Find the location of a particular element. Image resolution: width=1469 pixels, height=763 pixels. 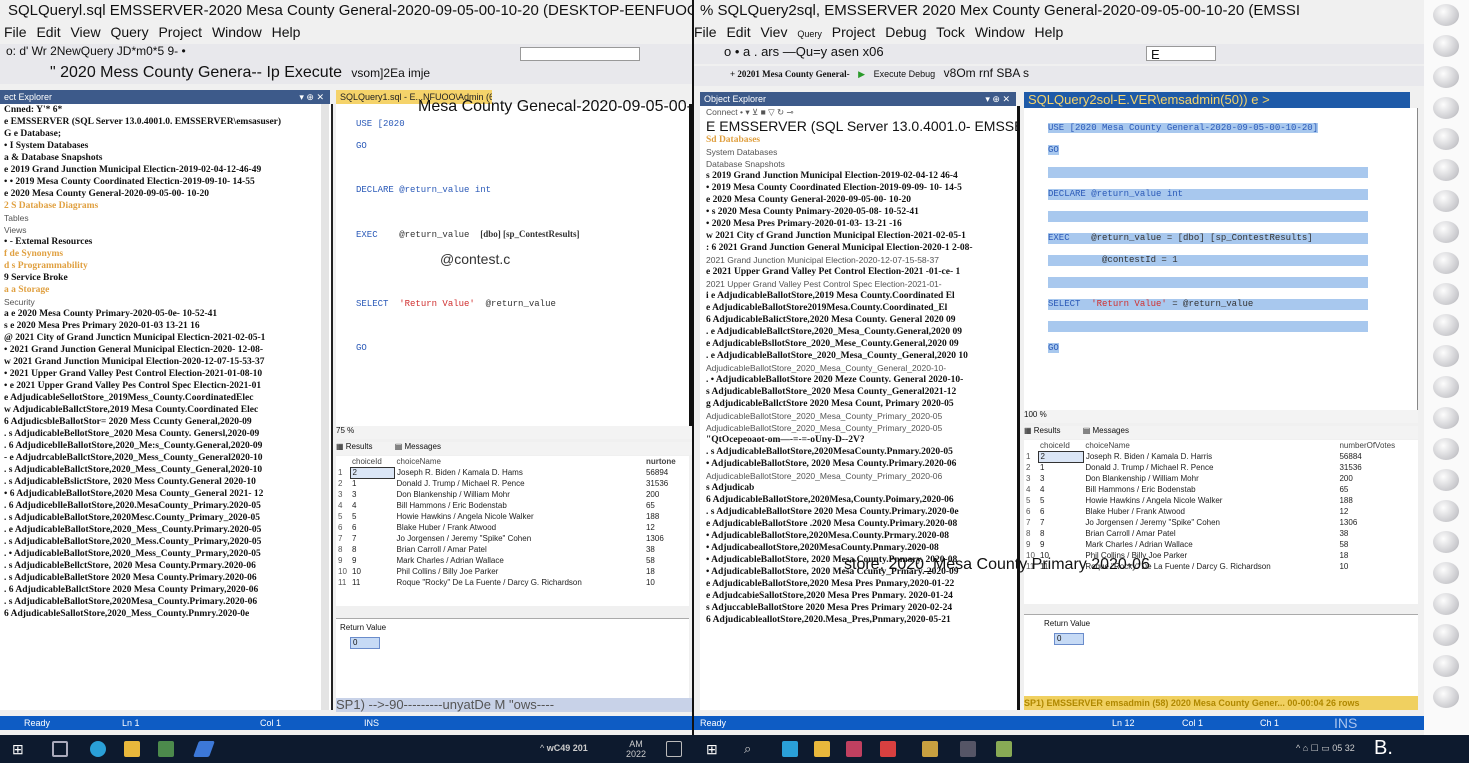

left-results-tab: ▦ Results is located at coordinates (359, 446).